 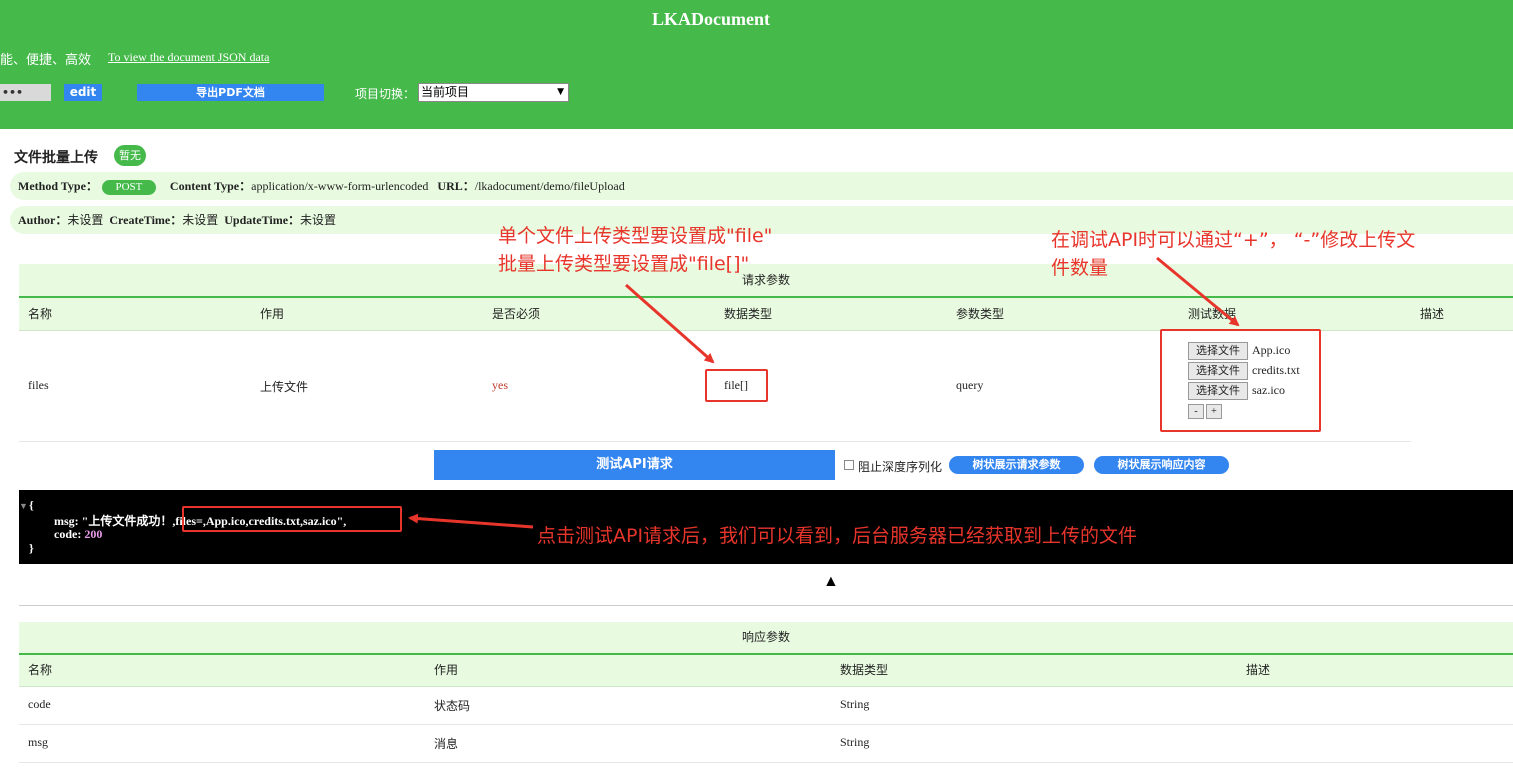 What do you see at coordinates (127, 521) in the screenshot?
I see `json-msg-start: "上传文件成功！` at bounding box center [127, 521].